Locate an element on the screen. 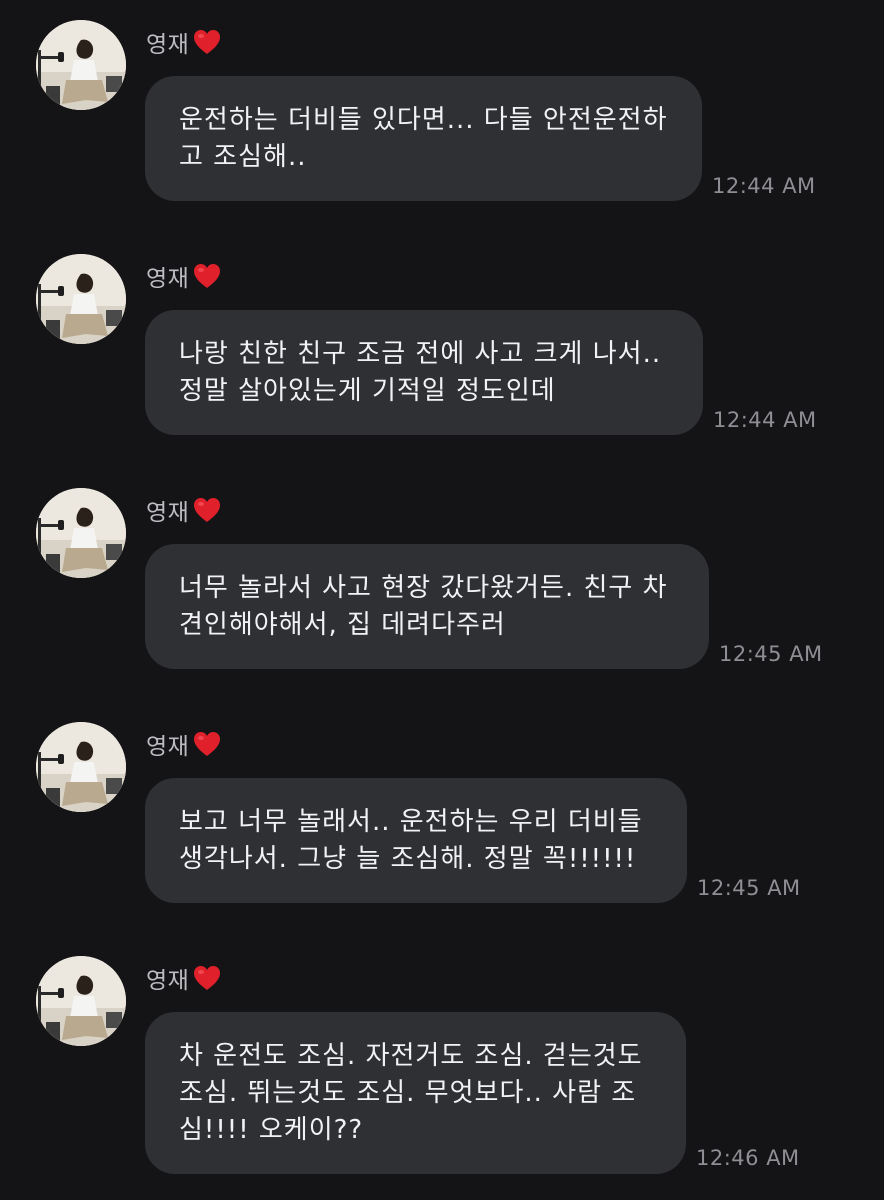  message-timestamp: 12:46 AM is located at coordinates (748, 1158).